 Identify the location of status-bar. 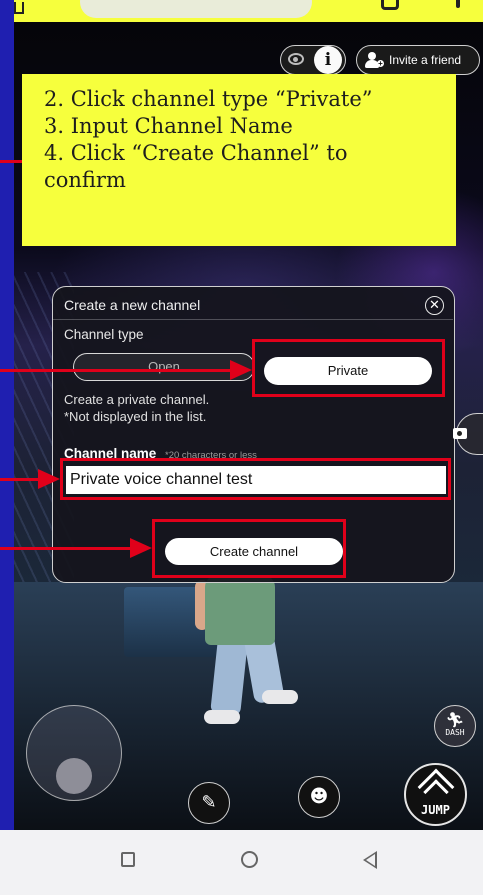
(248, 11).